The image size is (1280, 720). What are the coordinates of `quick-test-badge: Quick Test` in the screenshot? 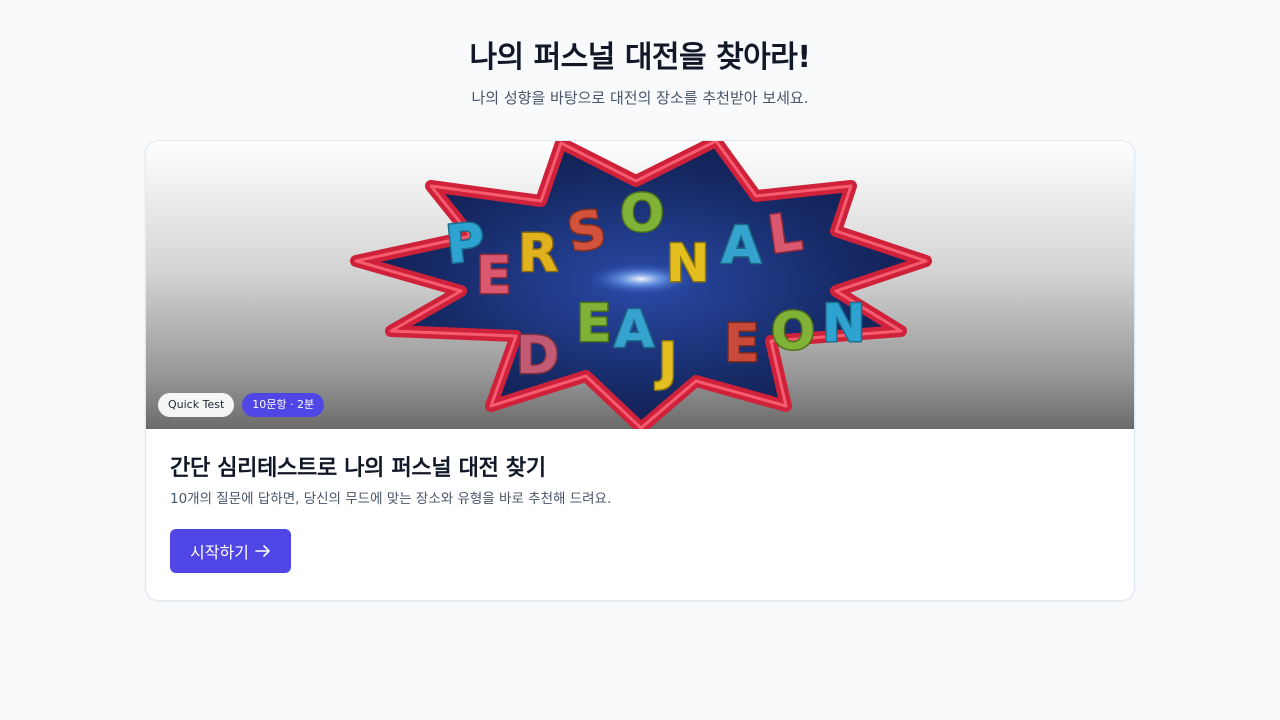 It's located at (196, 405).